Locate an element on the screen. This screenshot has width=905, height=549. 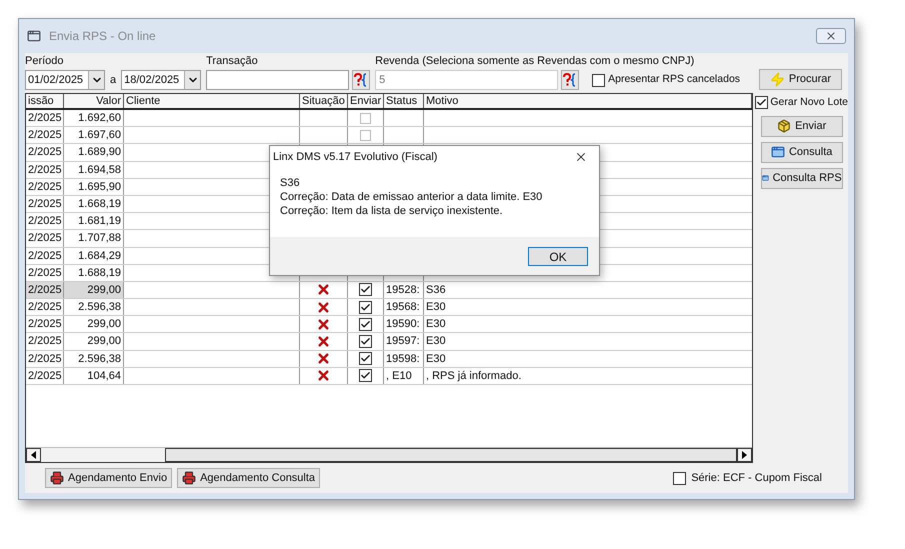
horizontal-scrollbar is located at coordinates (389, 454).